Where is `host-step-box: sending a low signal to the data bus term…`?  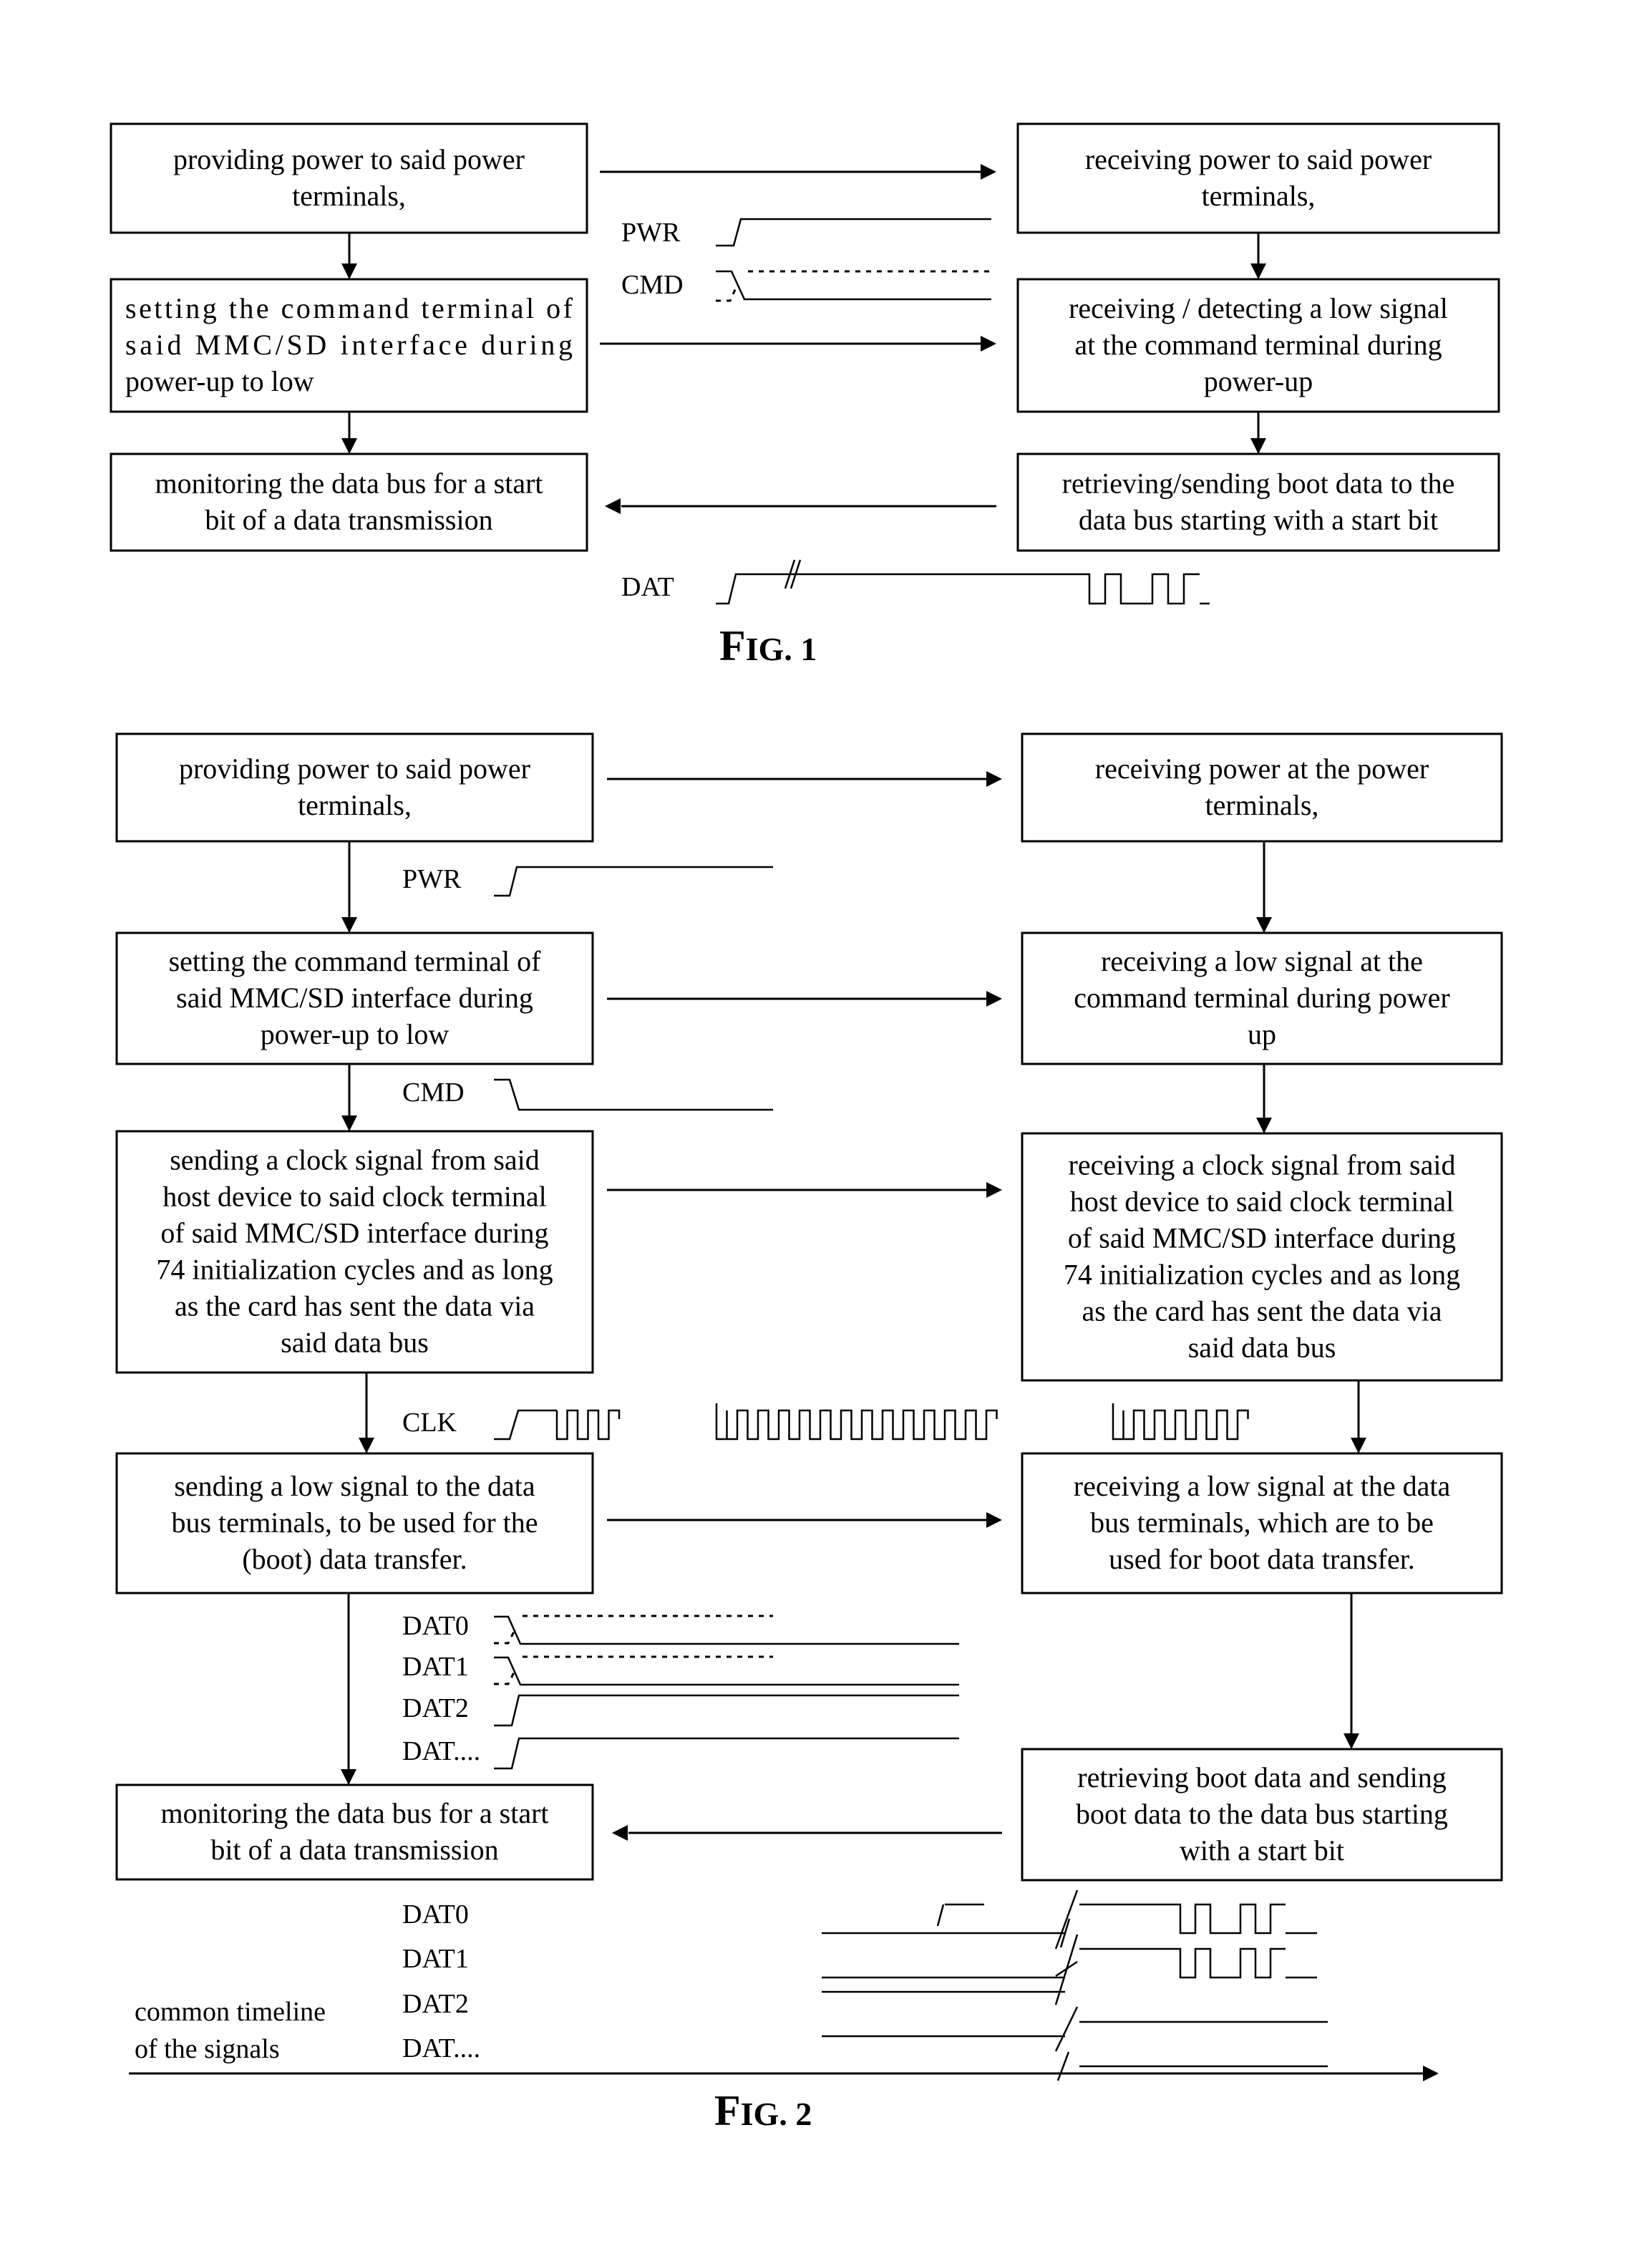 host-step-box: sending a low signal to the data bus term… is located at coordinates (354, 1523).